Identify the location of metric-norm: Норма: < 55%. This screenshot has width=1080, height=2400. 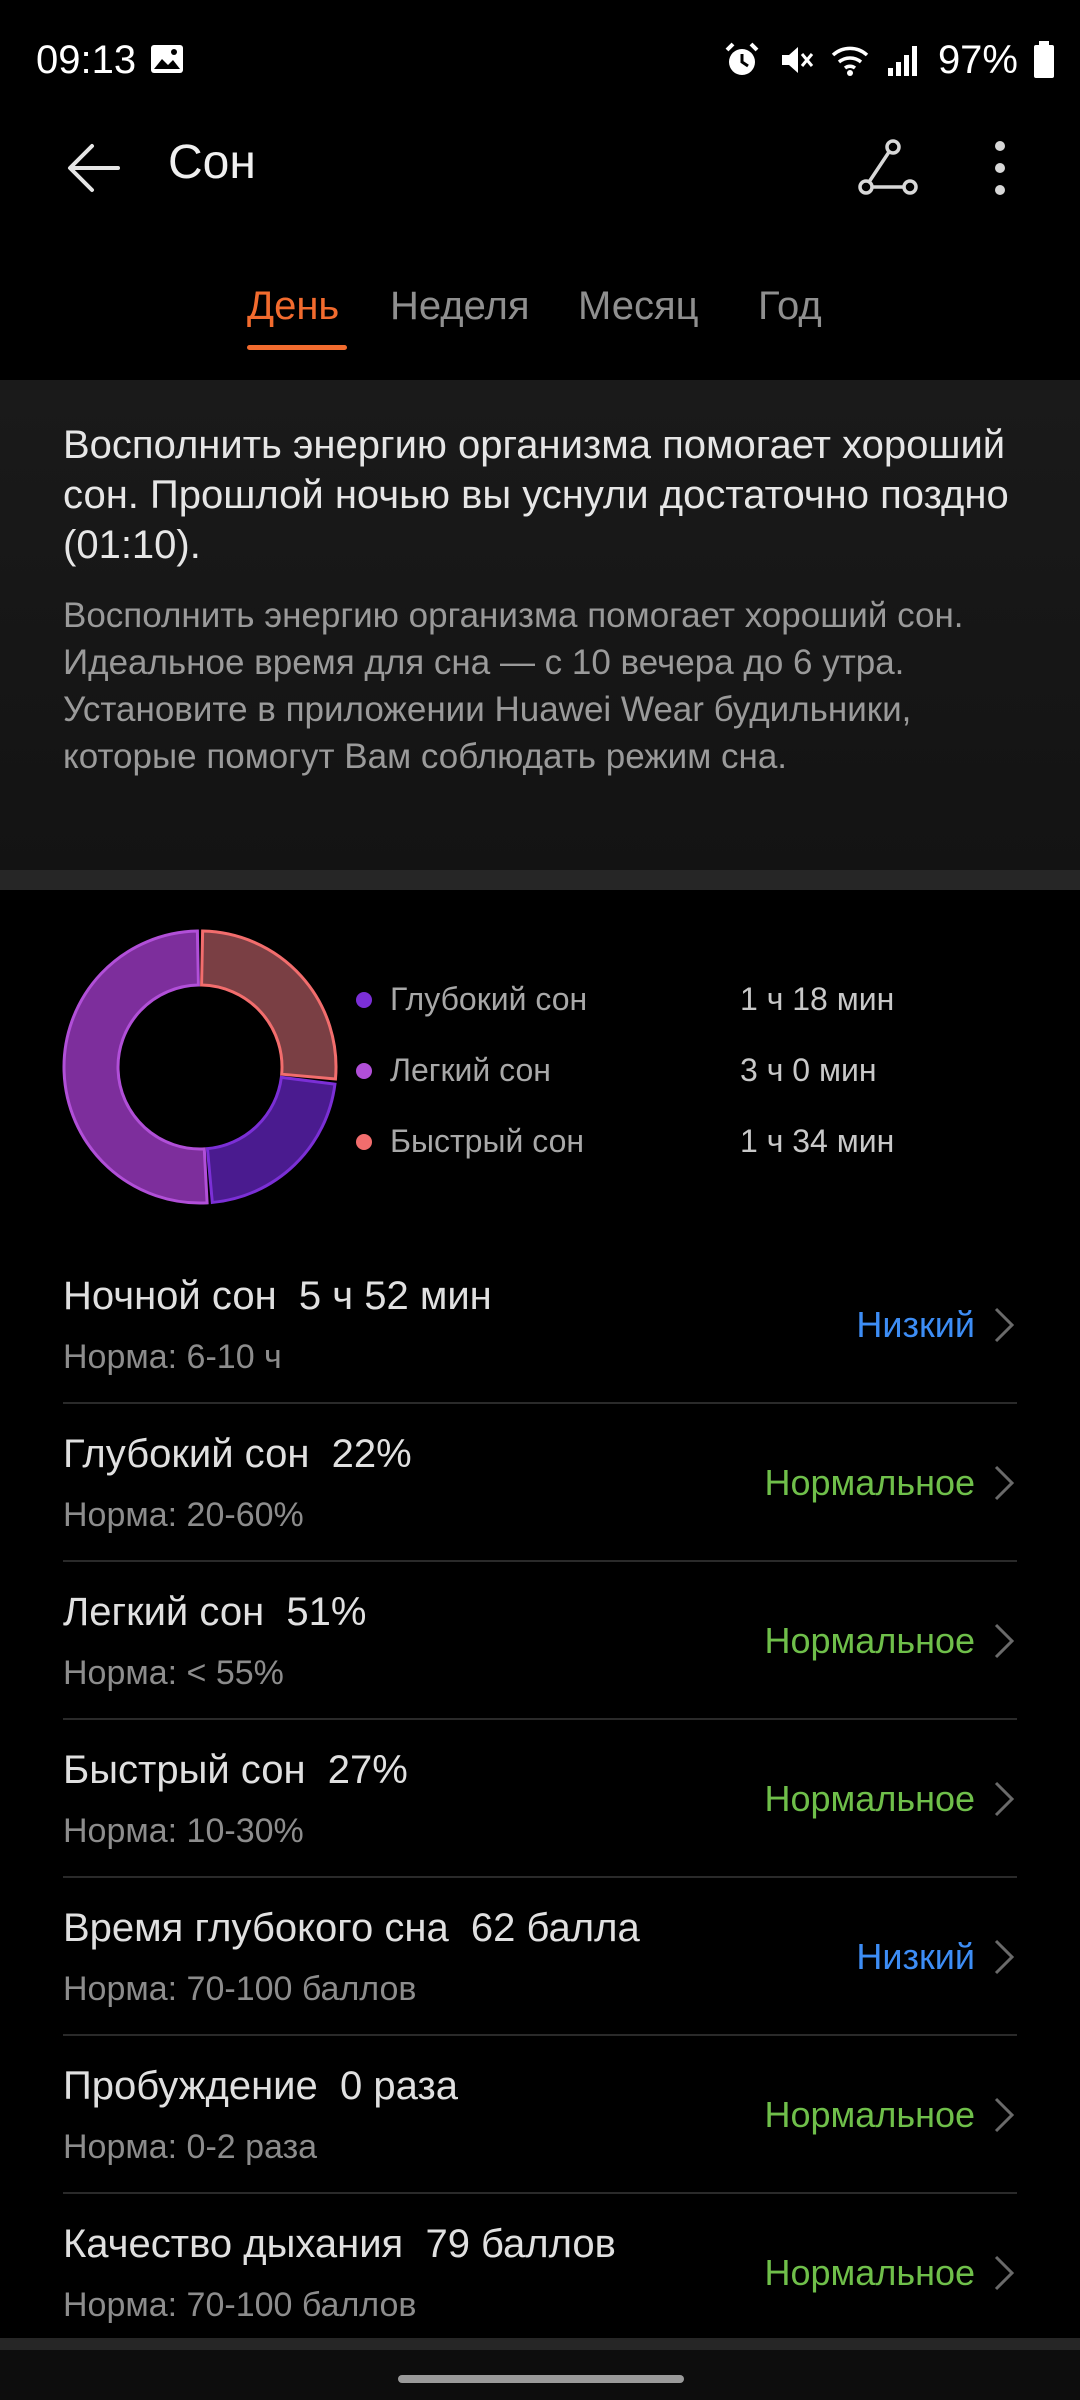
(173, 1673).